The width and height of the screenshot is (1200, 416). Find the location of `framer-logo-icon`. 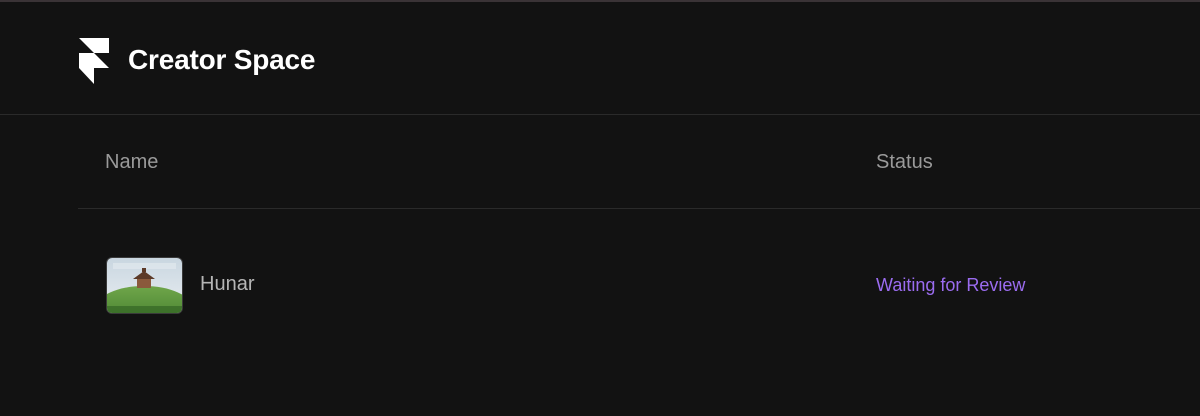

framer-logo-icon is located at coordinates (94, 61).